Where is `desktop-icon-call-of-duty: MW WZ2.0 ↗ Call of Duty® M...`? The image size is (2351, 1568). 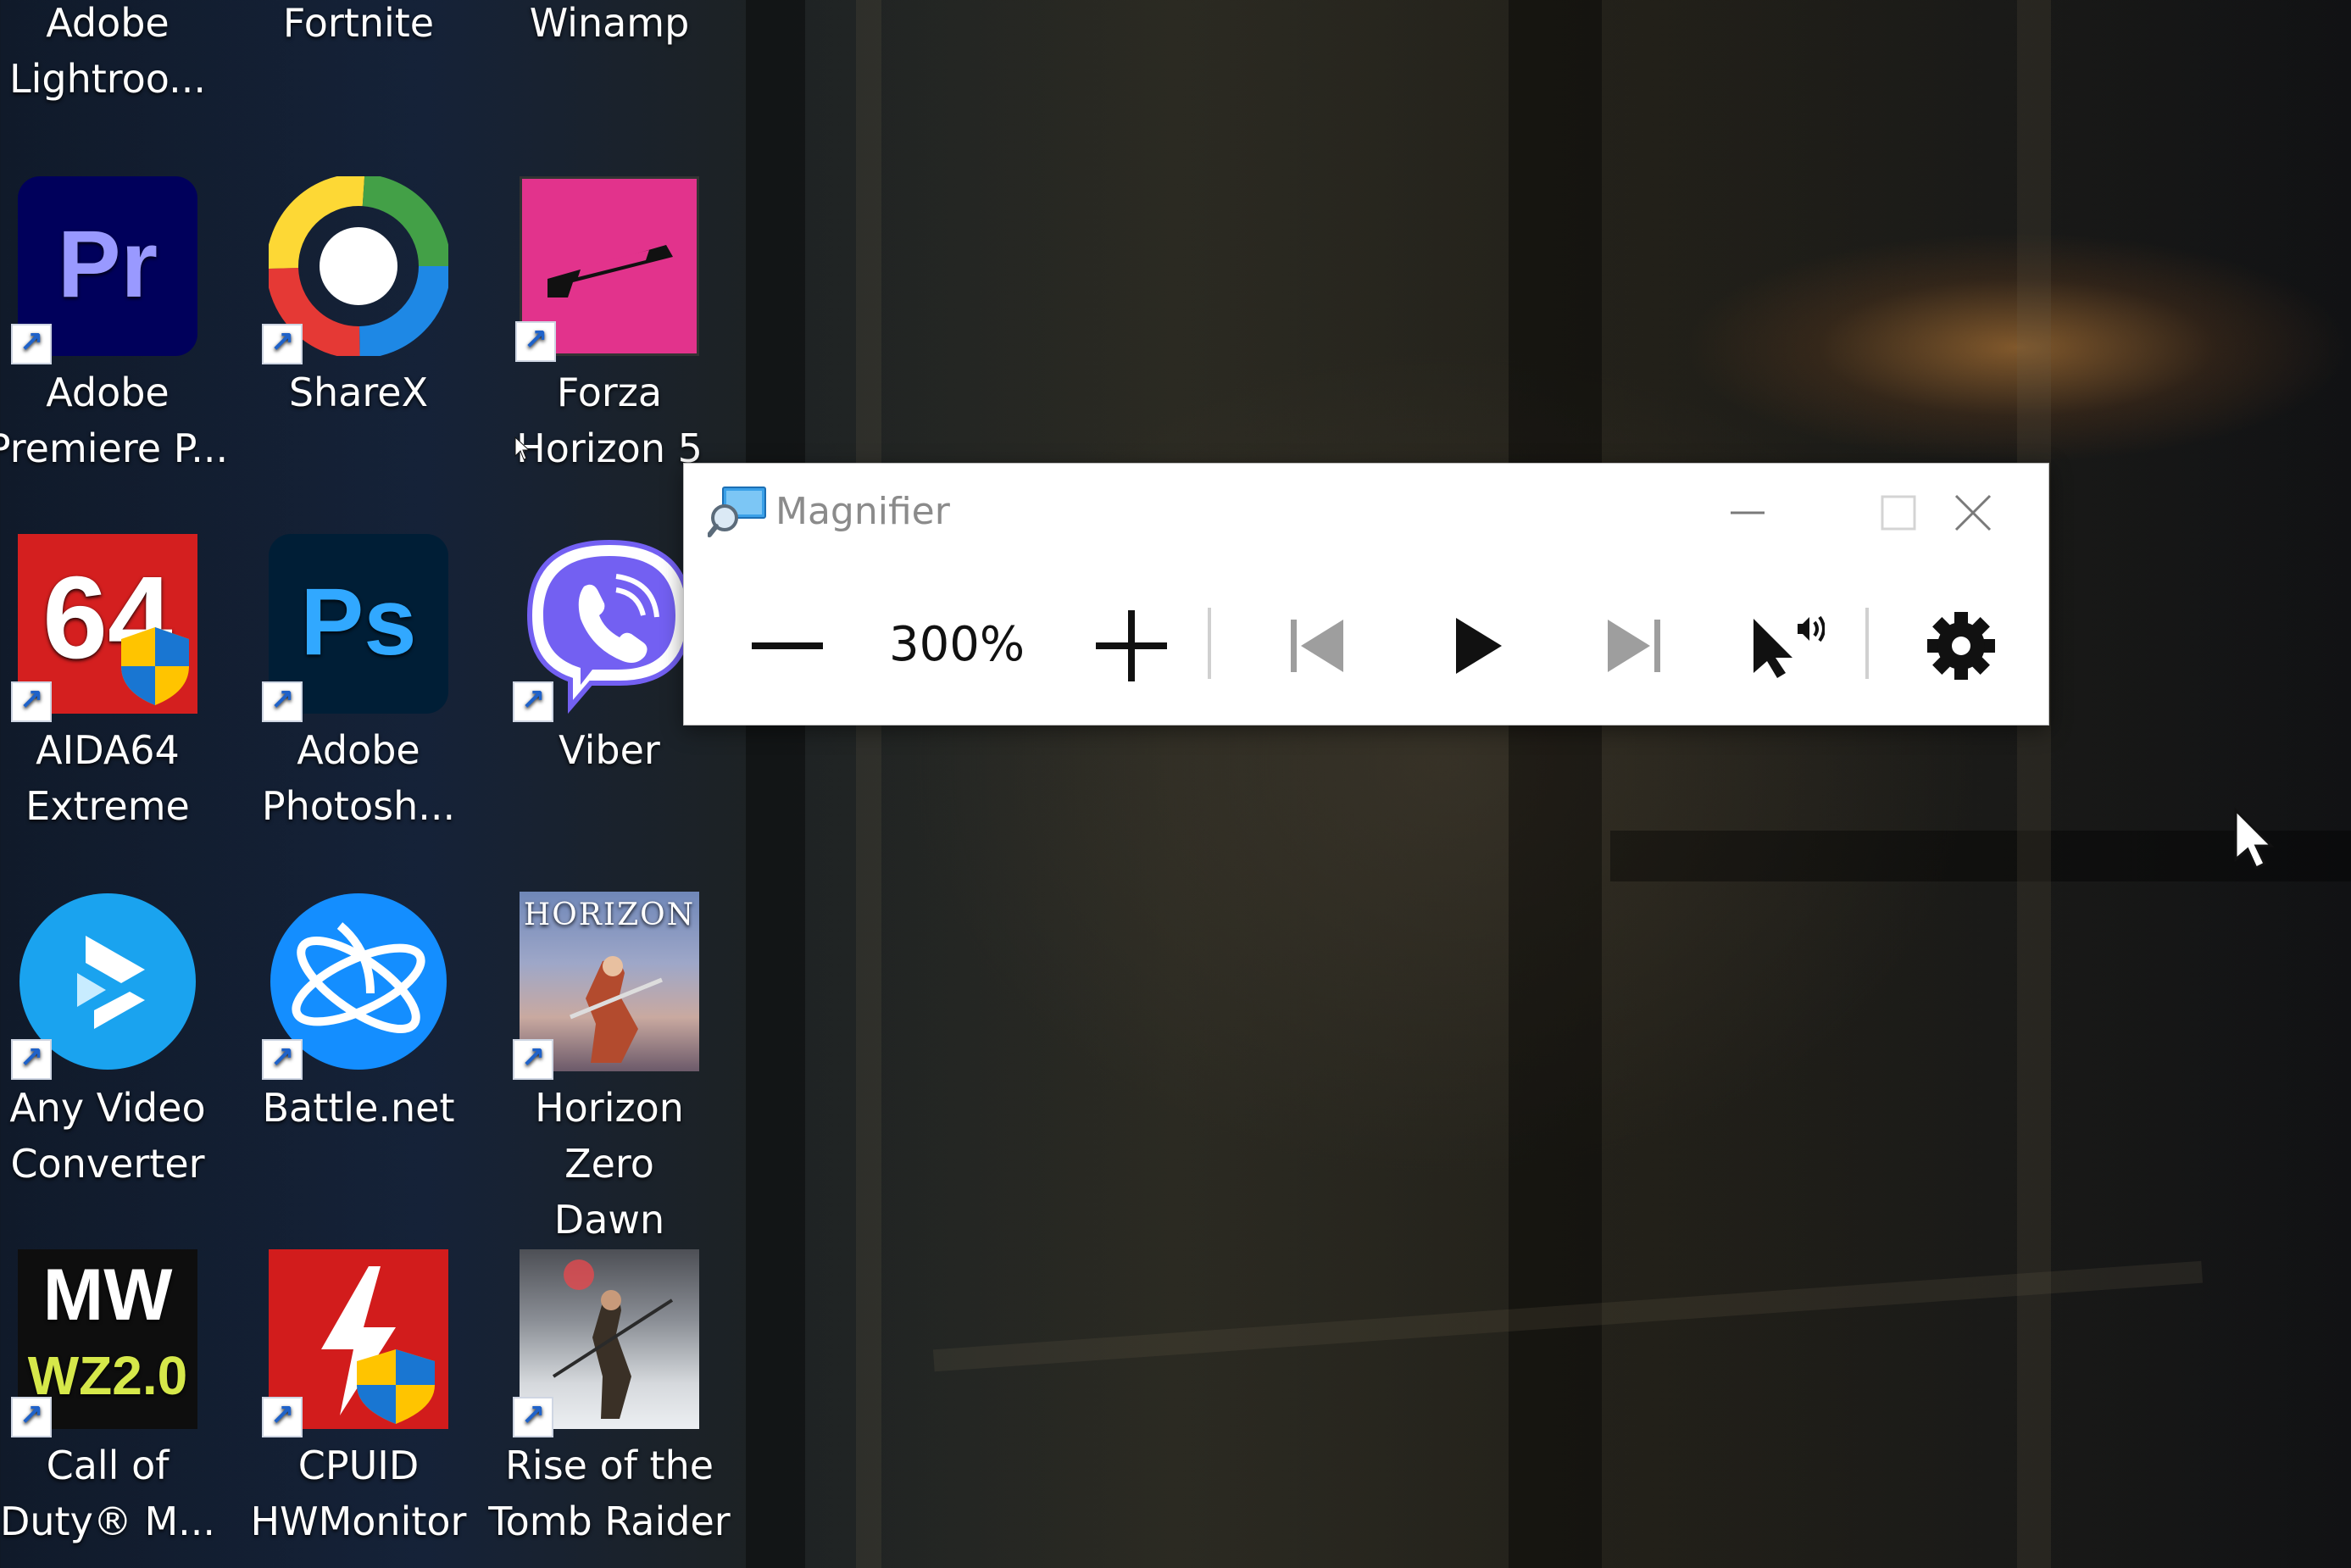 desktop-icon-call-of-duty: MW WZ2.0 ↗ Call of Duty® M... is located at coordinates (116, 1399).